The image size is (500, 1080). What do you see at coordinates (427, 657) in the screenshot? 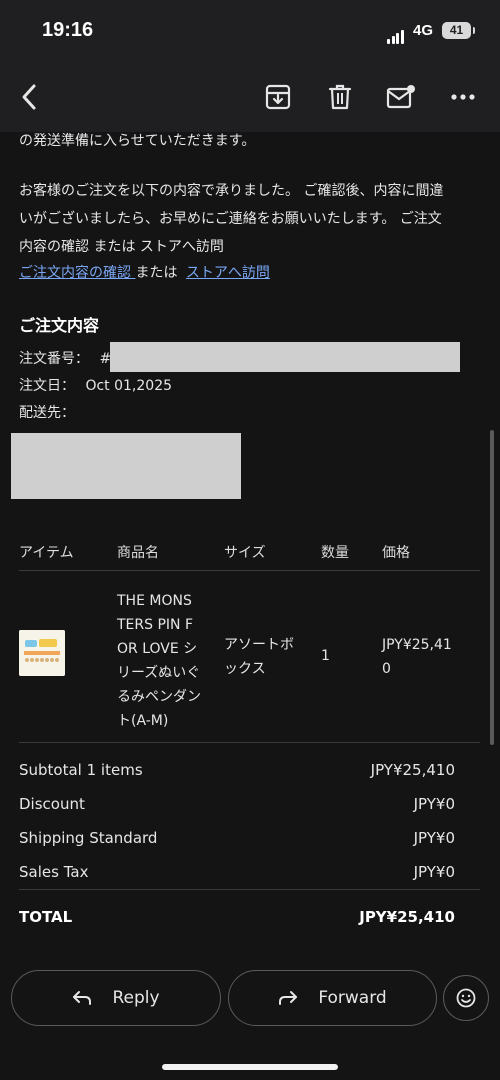
I see `product-price: JPY¥25,41 0` at bounding box center [427, 657].